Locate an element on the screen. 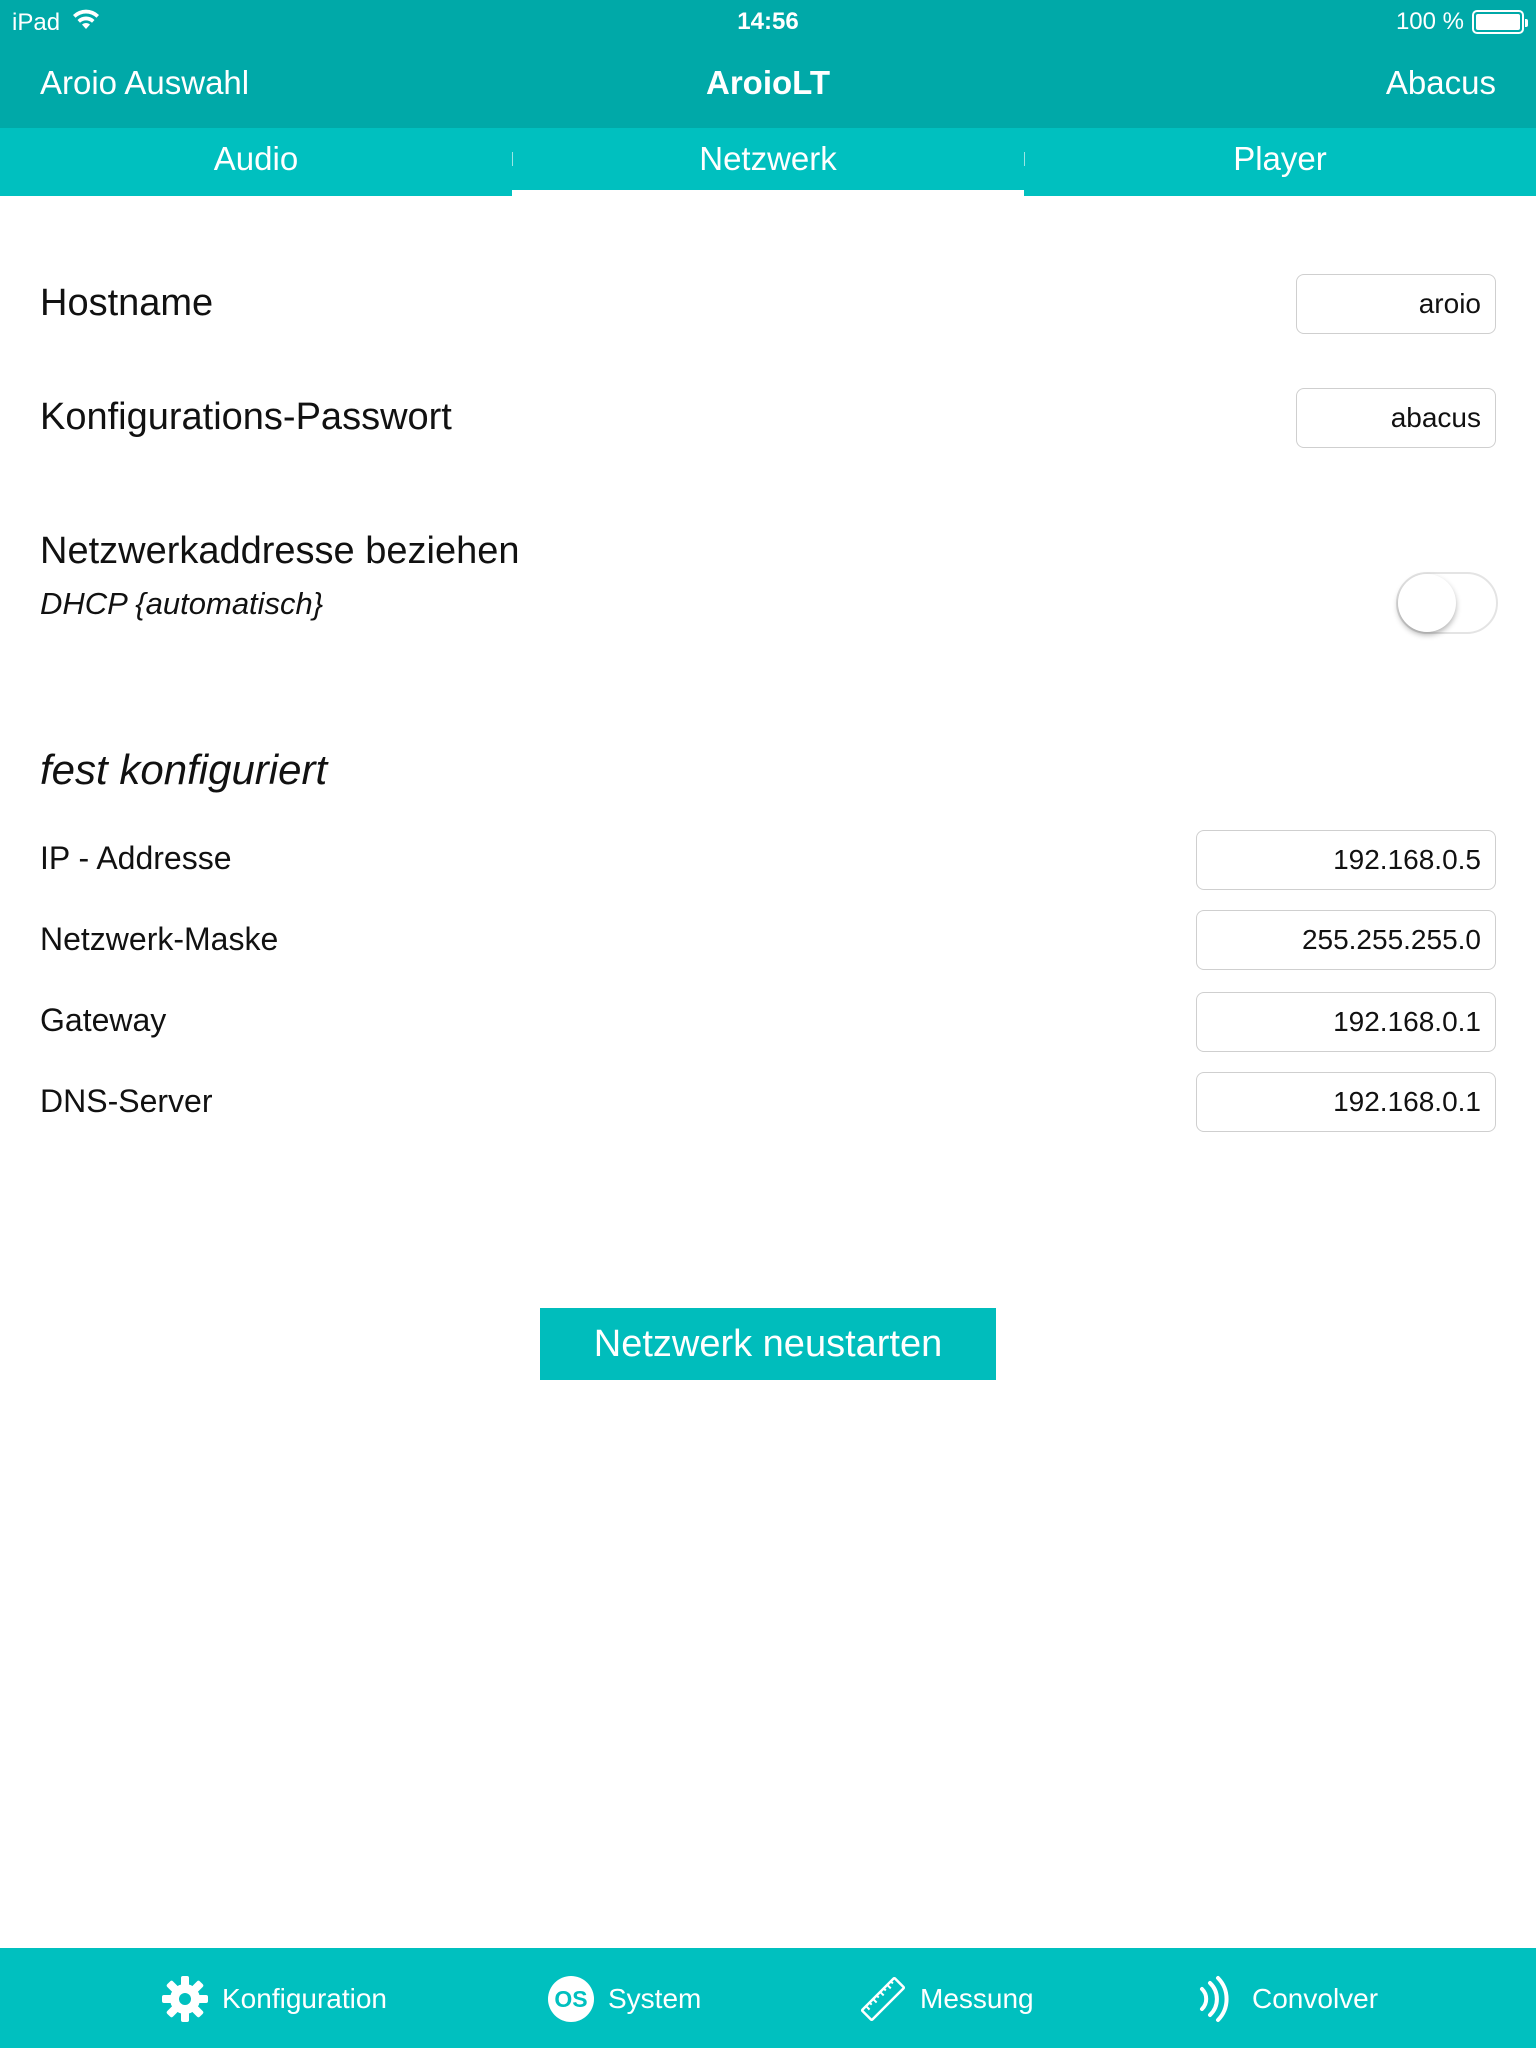 The image size is (1536, 2048). bottom-tab-label: System is located at coordinates (655, 1998).